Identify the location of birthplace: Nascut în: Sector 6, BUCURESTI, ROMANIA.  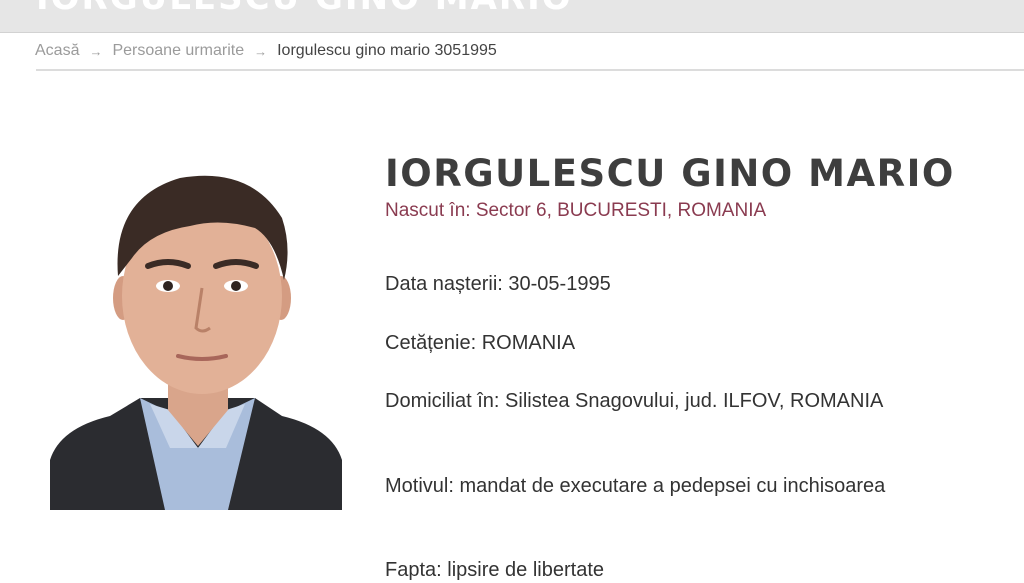
(576, 210).